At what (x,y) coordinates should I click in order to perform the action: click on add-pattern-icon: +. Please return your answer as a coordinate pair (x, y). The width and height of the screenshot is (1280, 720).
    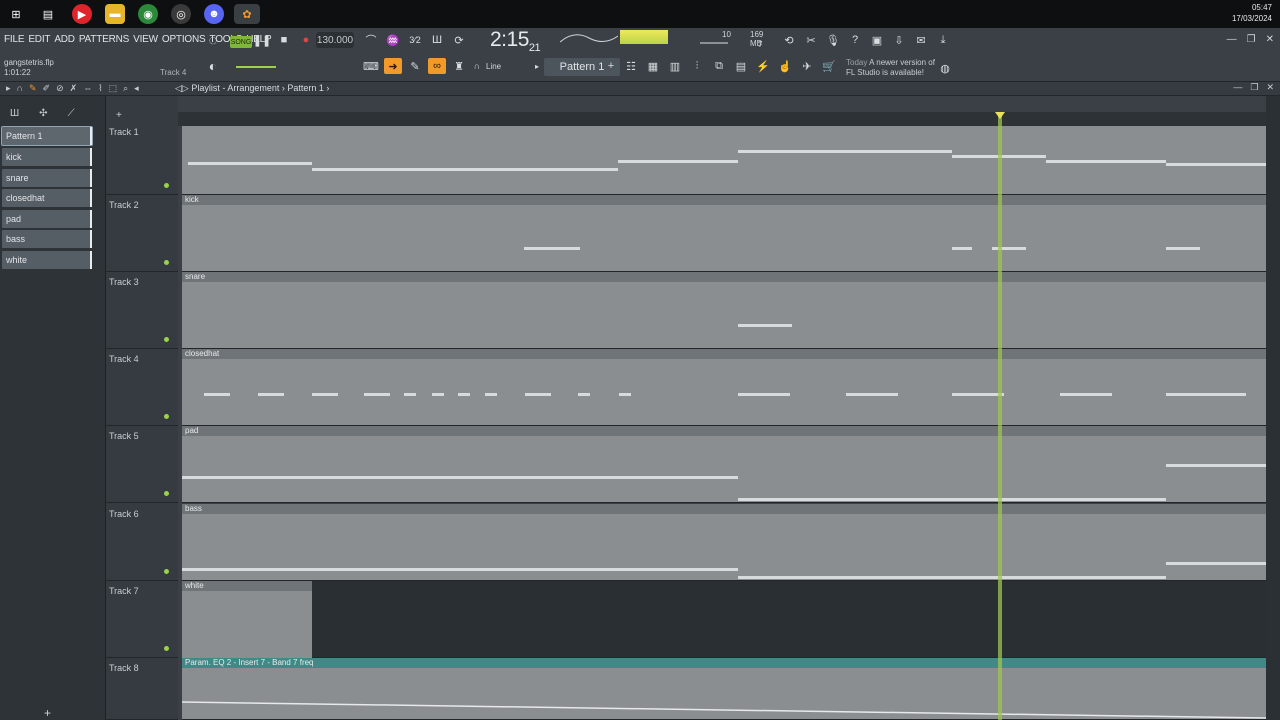
    Looking at the image, I should click on (611, 66).